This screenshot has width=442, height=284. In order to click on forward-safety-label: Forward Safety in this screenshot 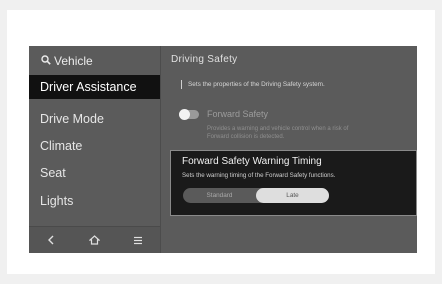, I will do `click(238, 114)`.